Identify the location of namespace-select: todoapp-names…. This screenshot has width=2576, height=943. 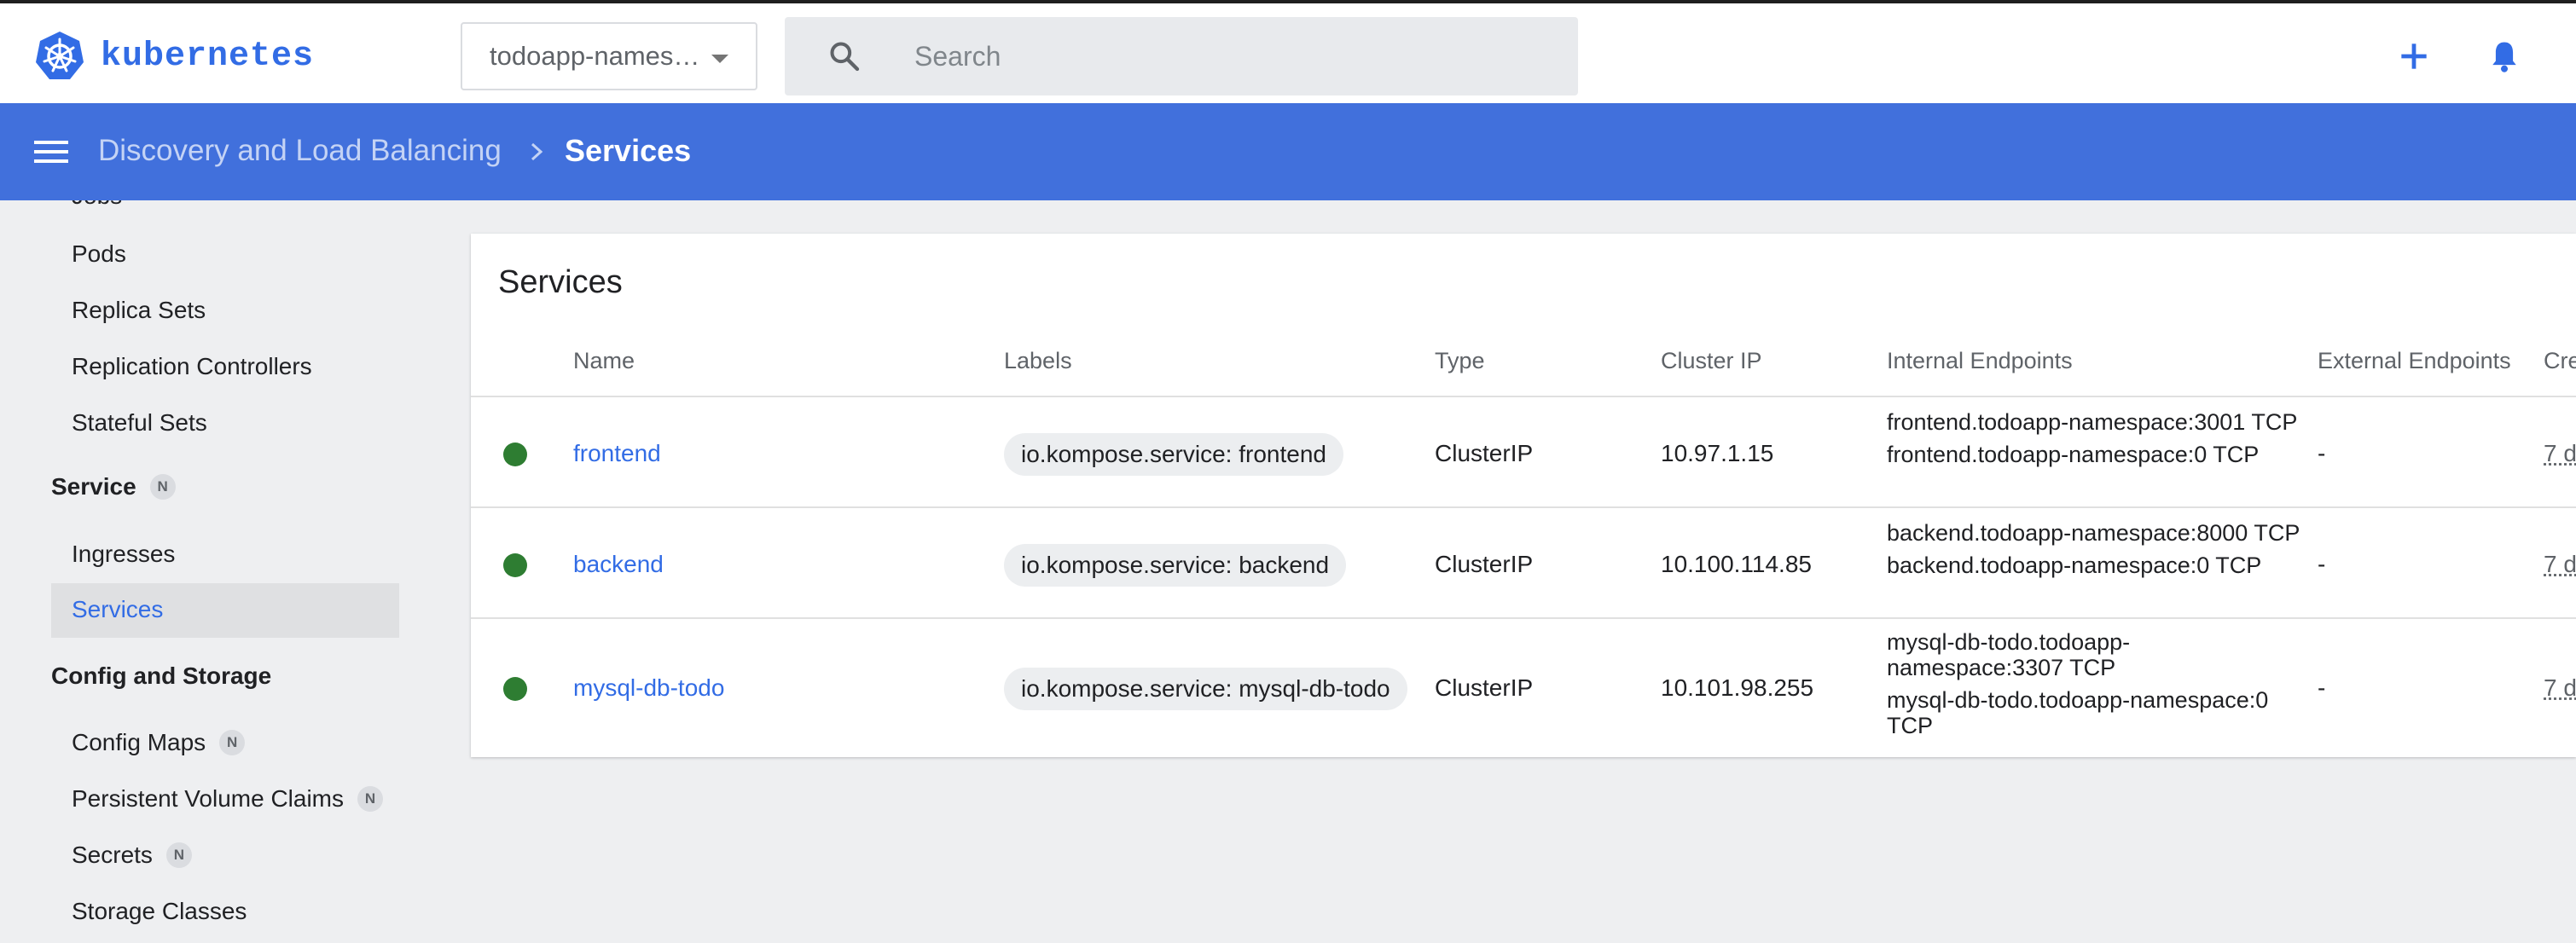
(609, 56).